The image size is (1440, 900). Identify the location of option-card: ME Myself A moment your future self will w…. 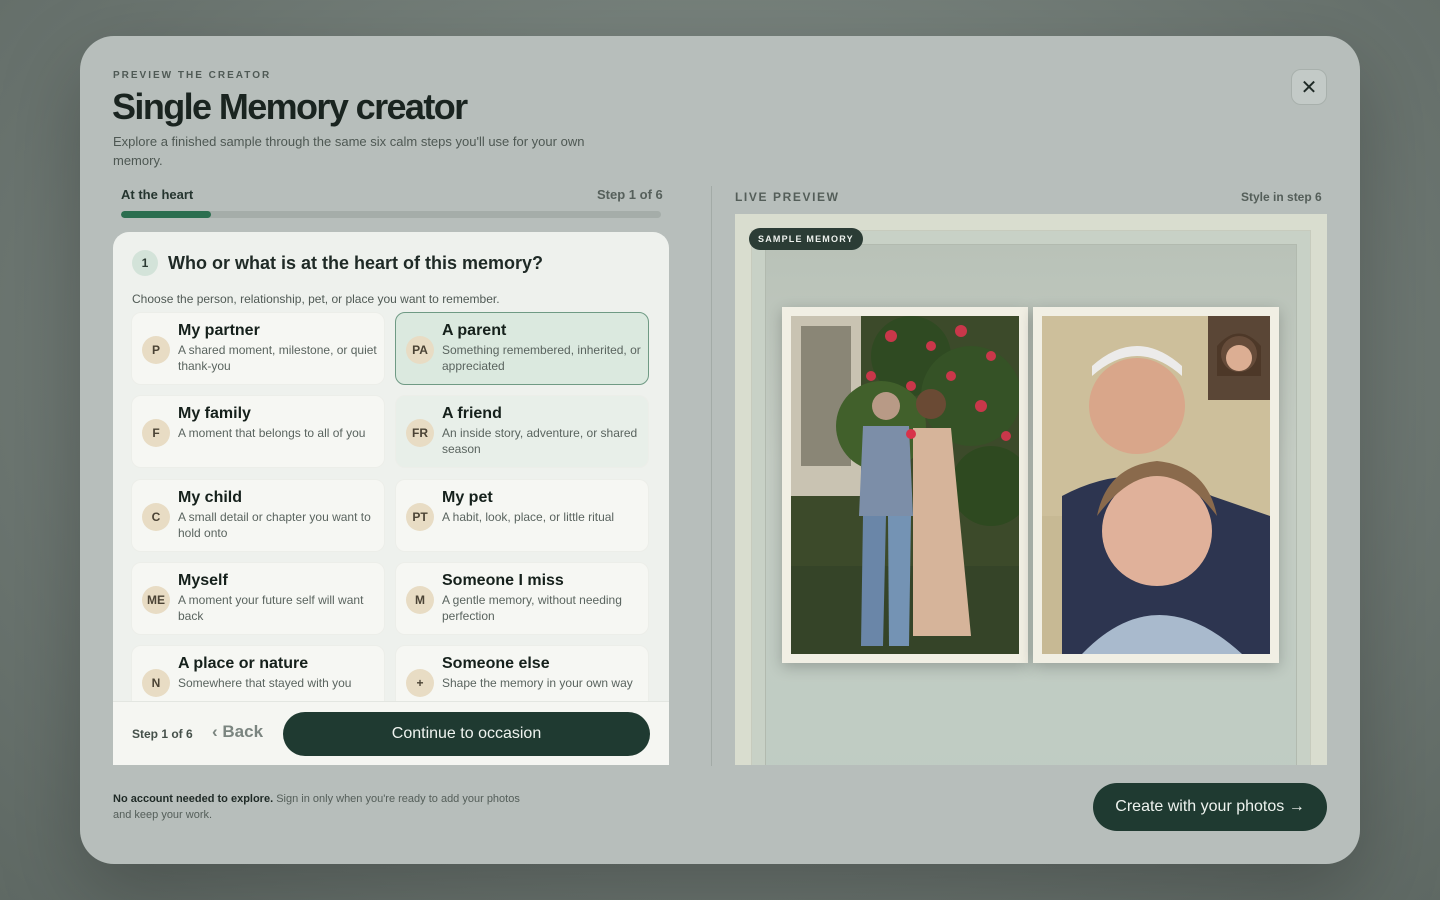
(258, 598).